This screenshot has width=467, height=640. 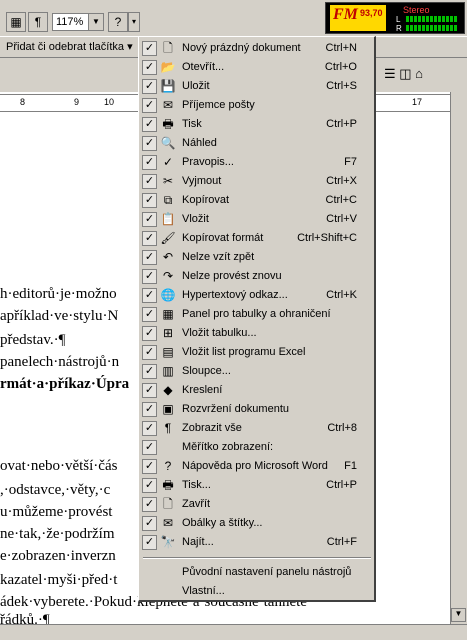 What do you see at coordinates (341, 86) in the screenshot?
I see `menu-item-shortcut: Ctrl+S` at bounding box center [341, 86].